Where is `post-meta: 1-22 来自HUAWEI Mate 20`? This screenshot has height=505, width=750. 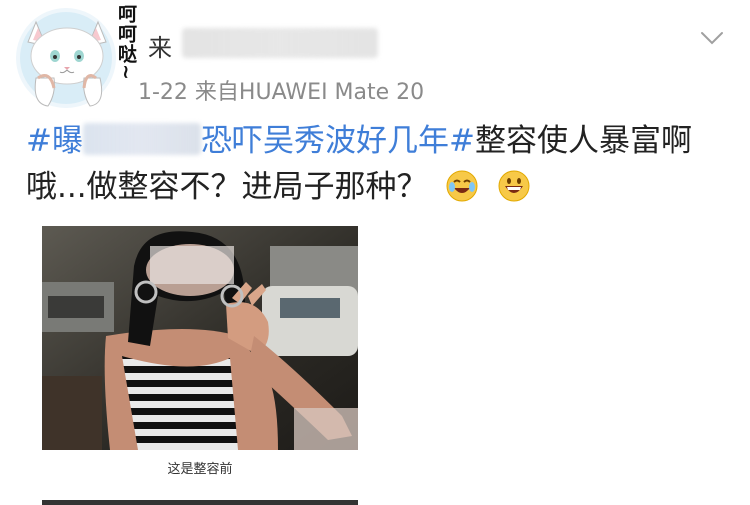
post-meta: 1-22 来自HUAWEI Mate 20 is located at coordinates (281, 92).